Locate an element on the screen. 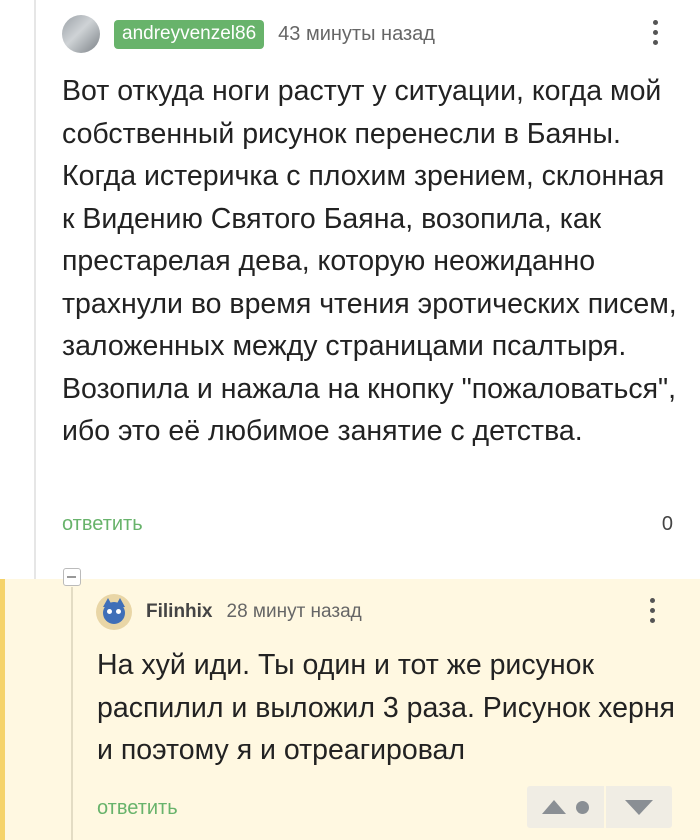  triangle-down-icon is located at coordinates (639, 807).